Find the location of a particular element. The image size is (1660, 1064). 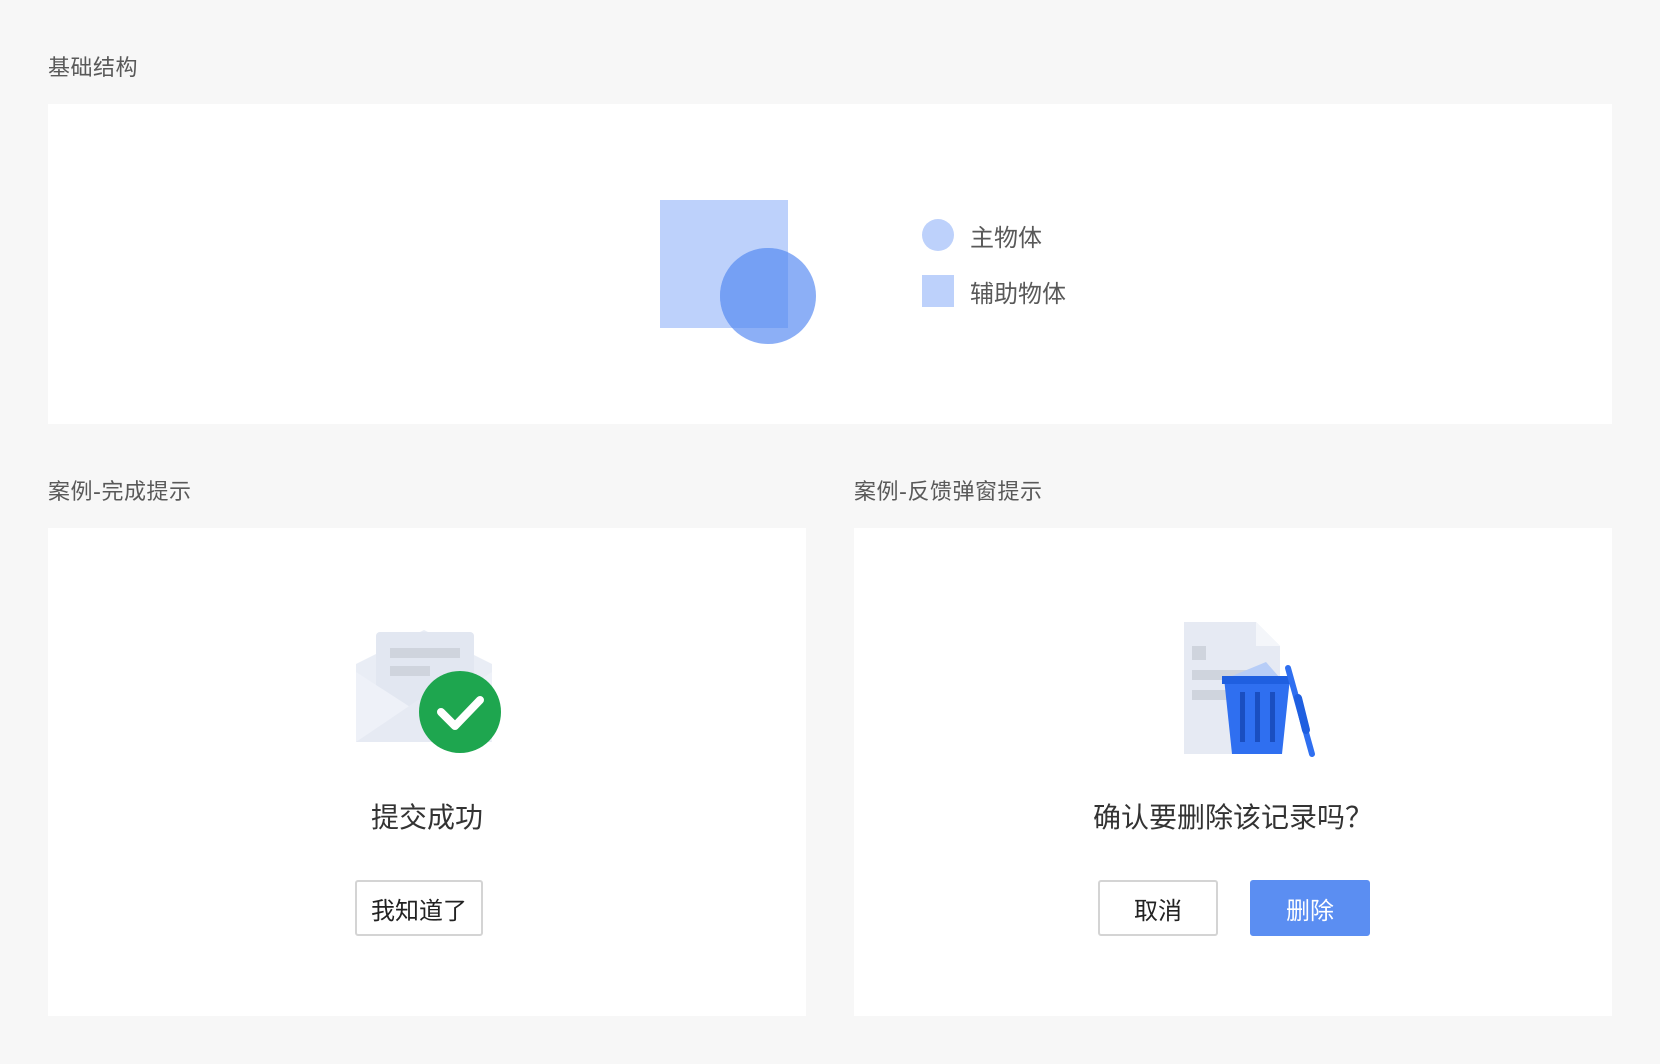

square-marker-icon is located at coordinates (938, 291).